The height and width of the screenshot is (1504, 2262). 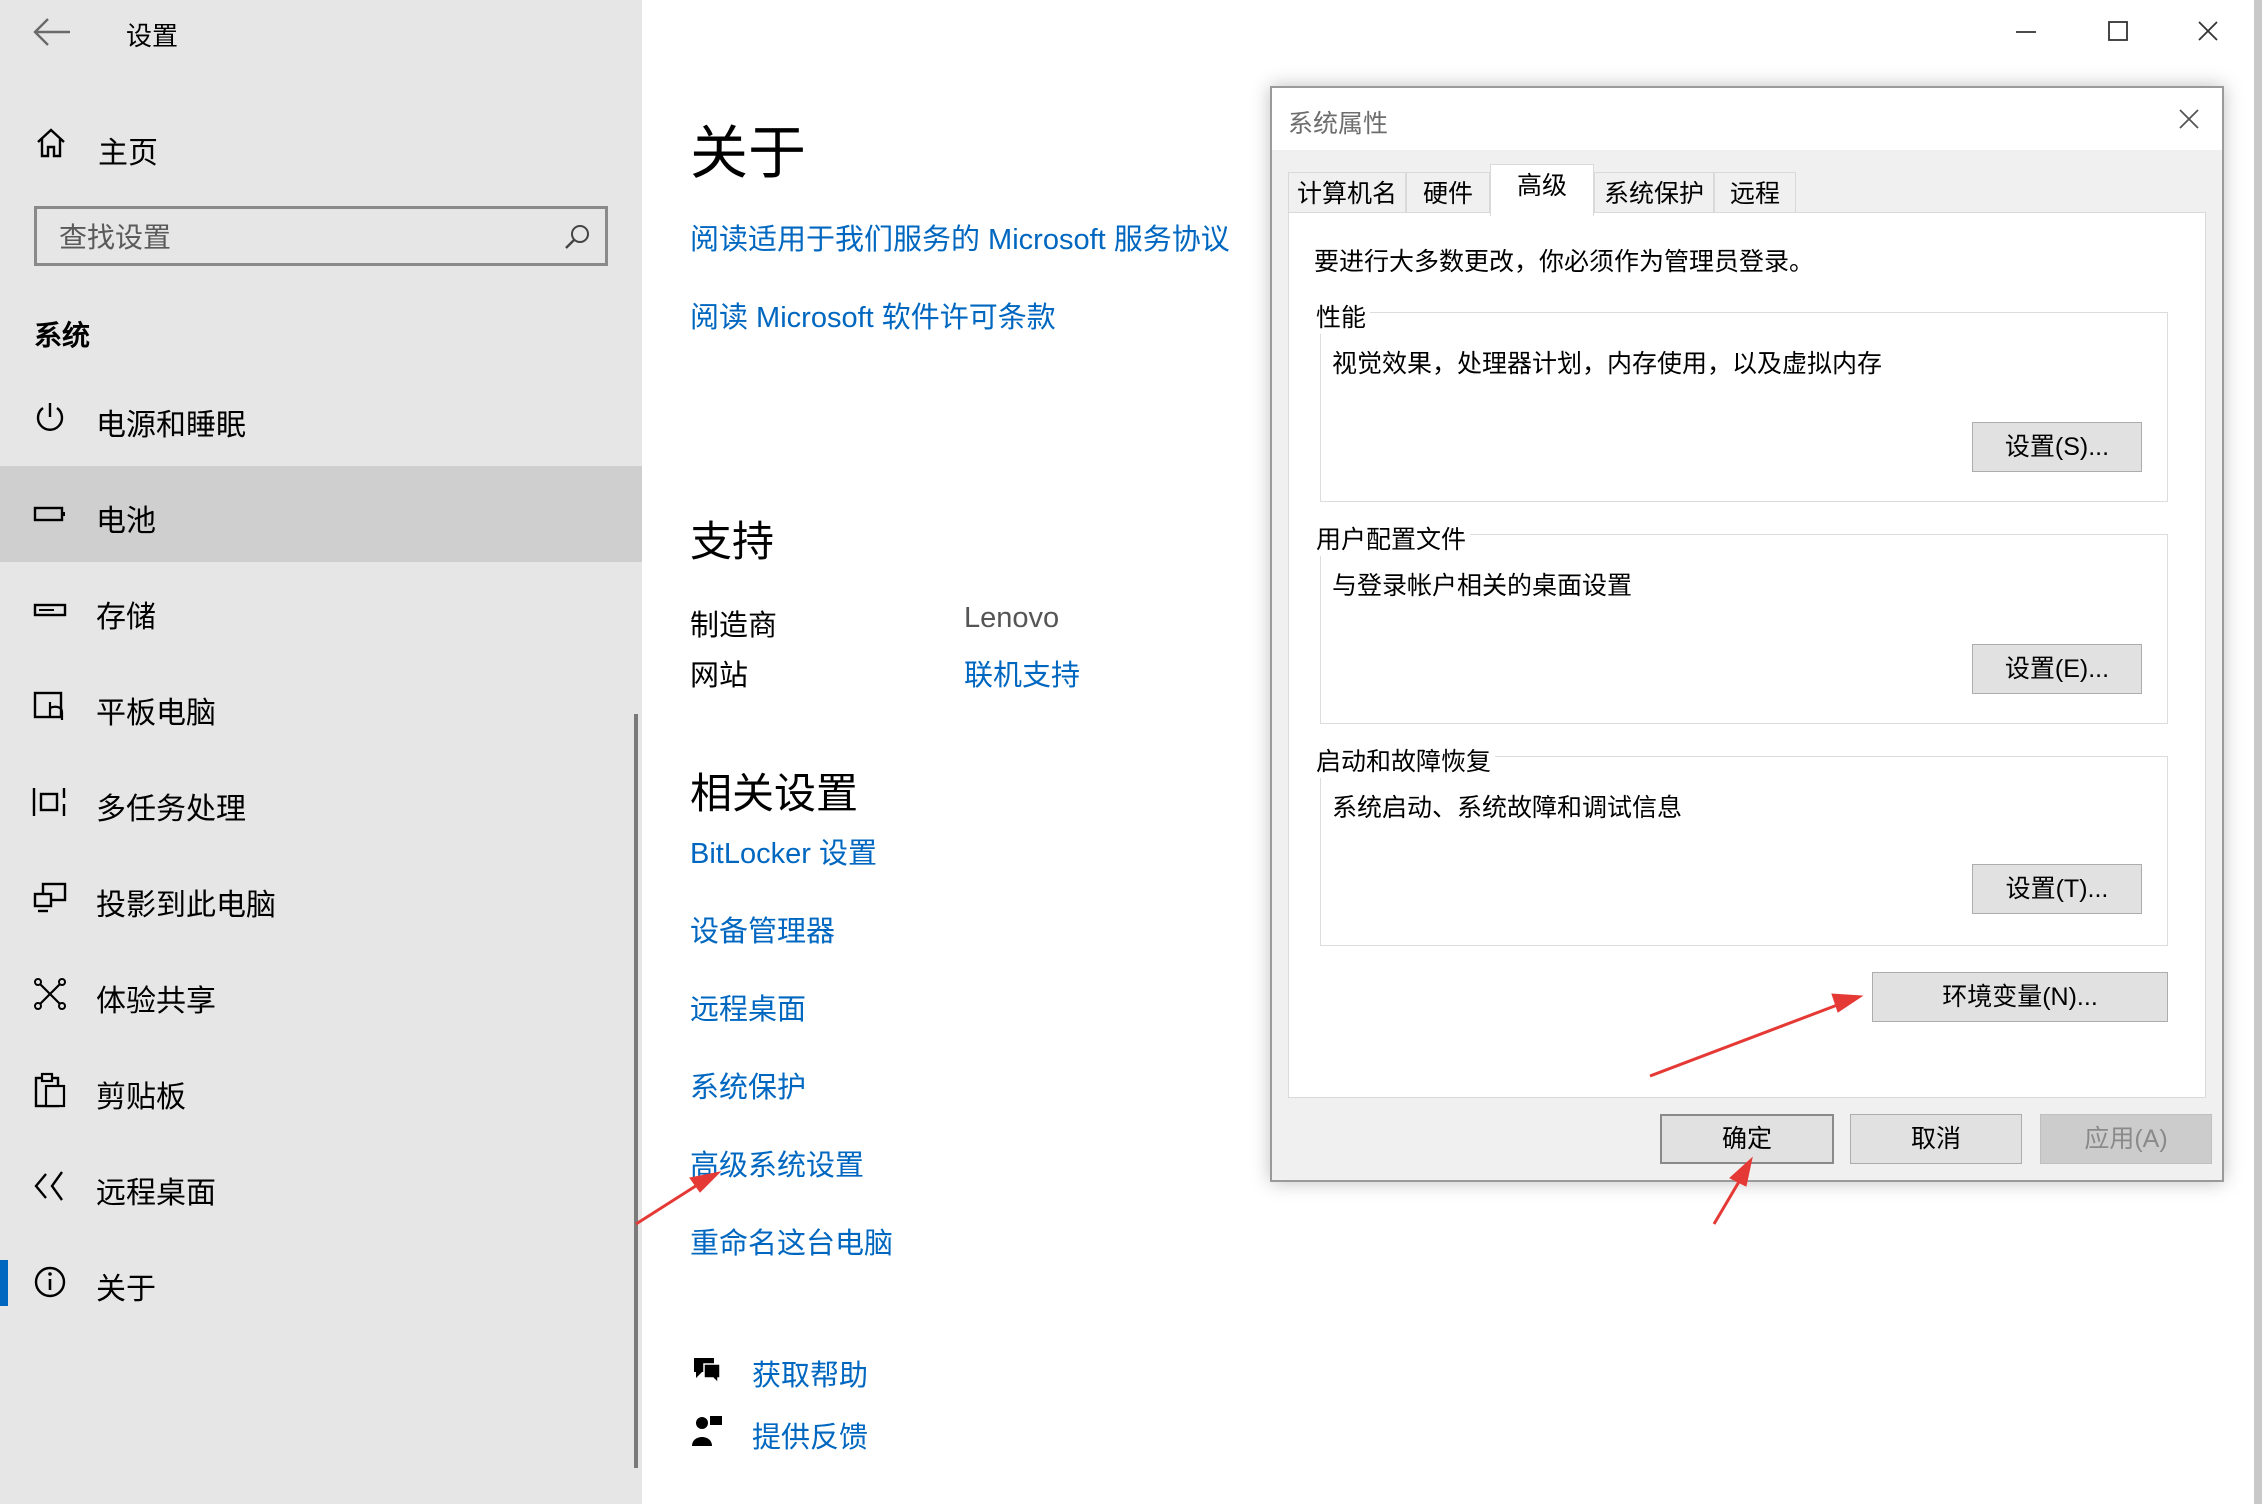 What do you see at coordinates (732, 541) in the screenshot?
I see `support-heading: 支持` at bounding box center [732, 541].